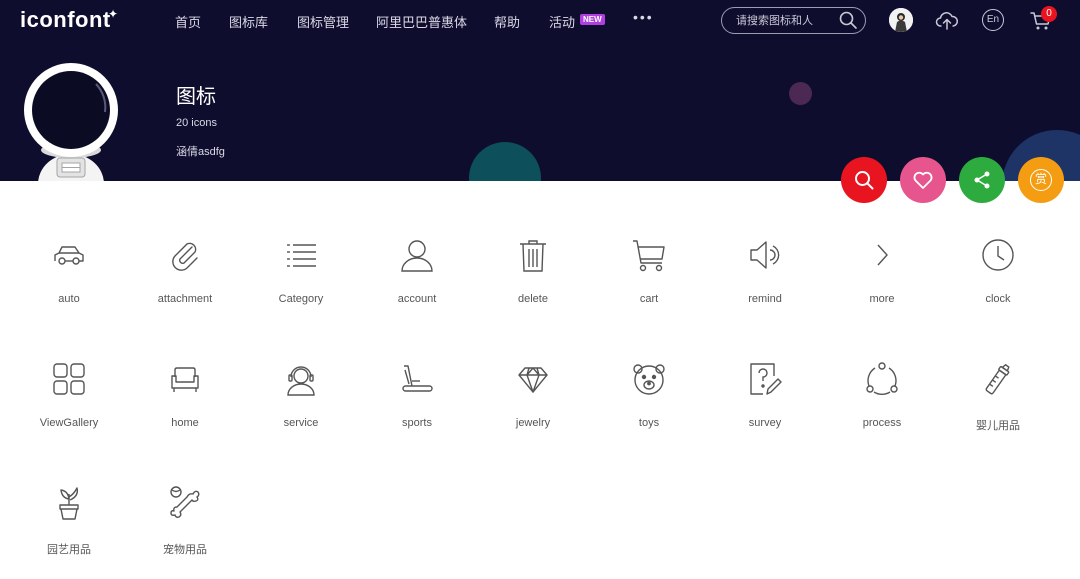 The height and width of the screenshot is (579, 1080). I want to click on sofa-icon, so click(185, 379).